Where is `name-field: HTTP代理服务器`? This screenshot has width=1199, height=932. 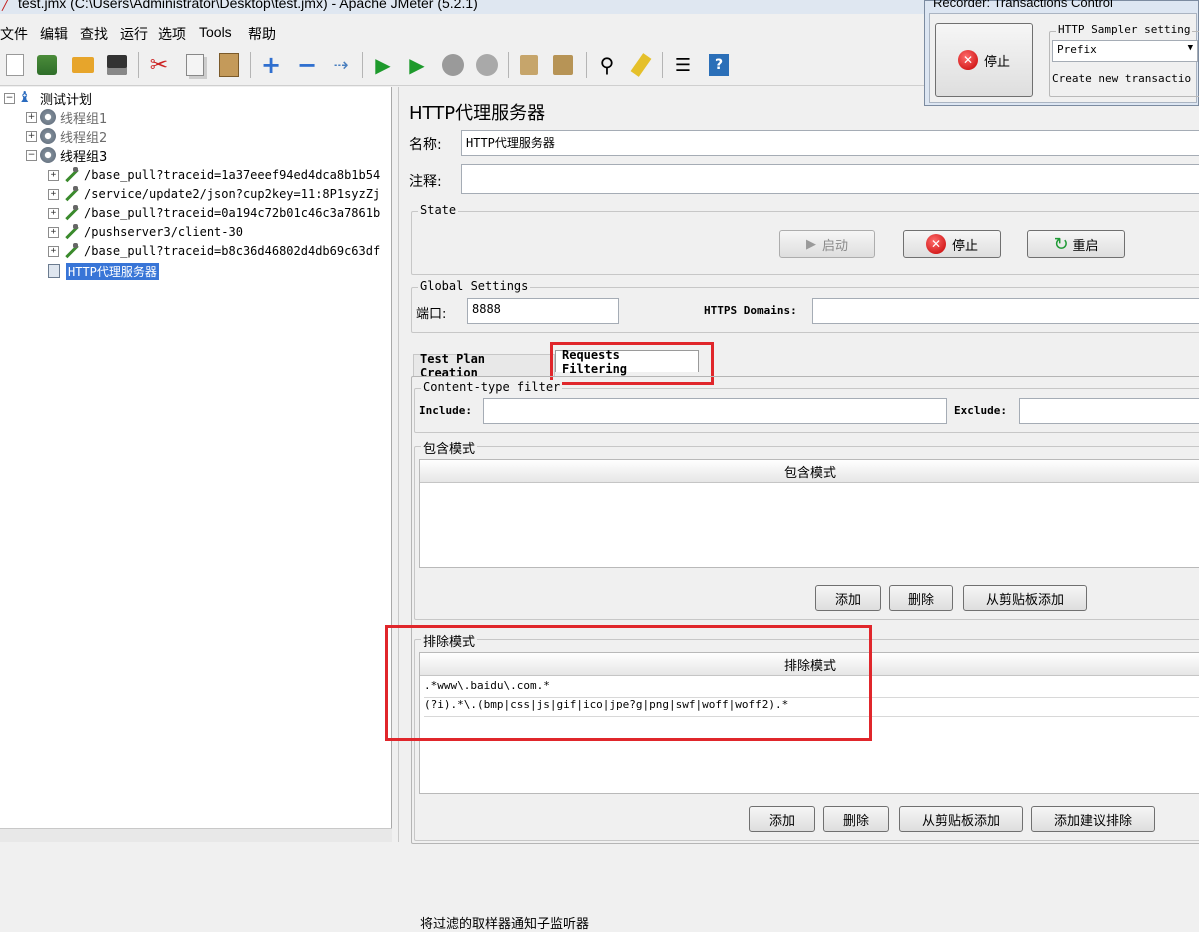
name-field: HTTP代理服务器 is located at coordinates (830, 143).